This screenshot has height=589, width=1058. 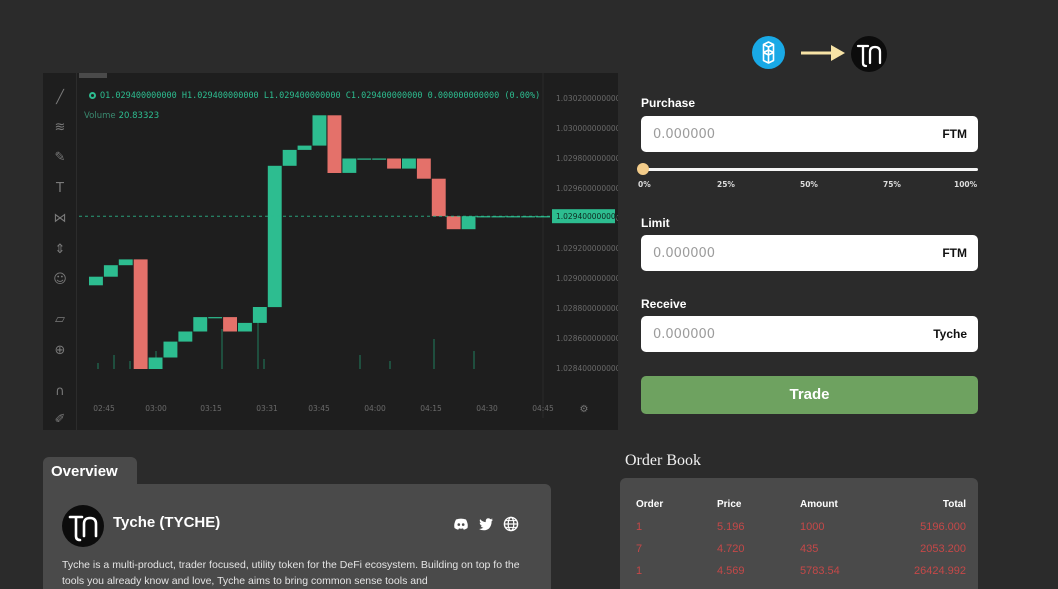 I want to click on amount-slider-ticks: 0% 25% 50% 75% 100%, so click(x=808, y=185).